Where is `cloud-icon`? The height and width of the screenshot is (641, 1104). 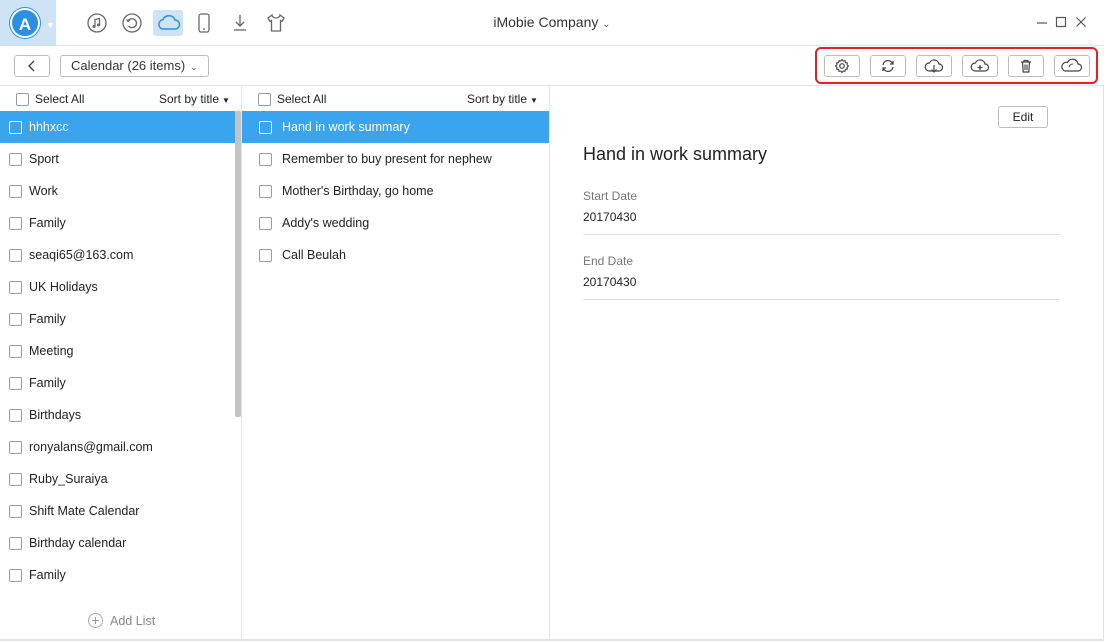
cloud-icon is located at coordinates (168, 23).